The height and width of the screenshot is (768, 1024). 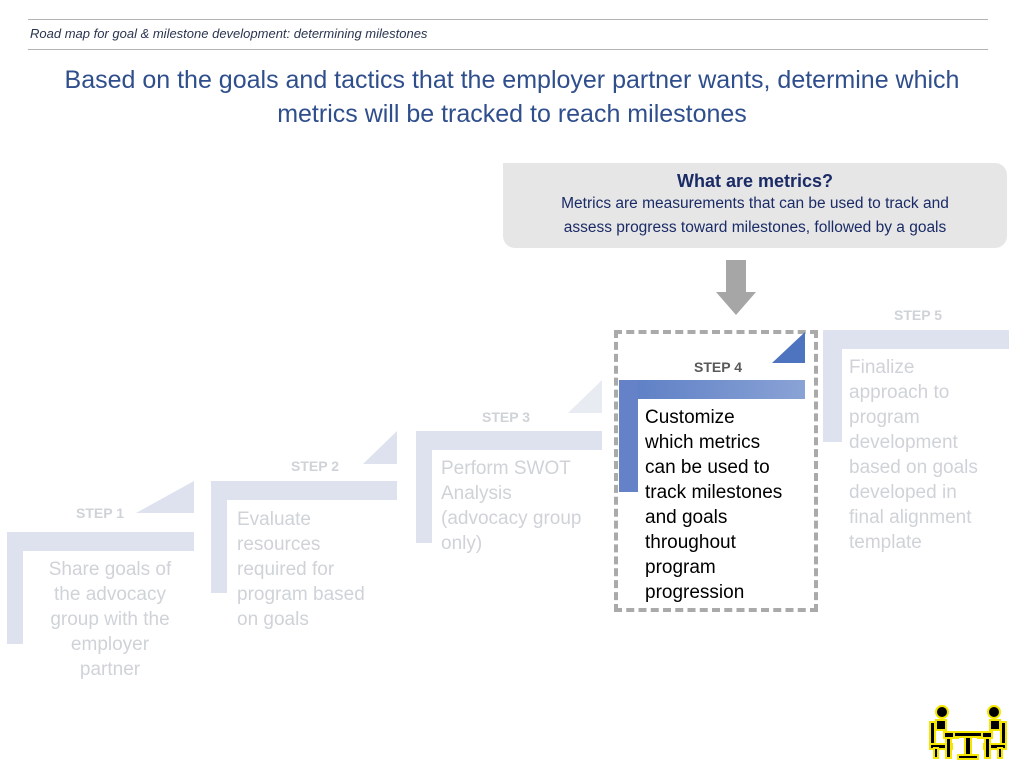 What do you see at coordinates (219, 537) in the screenshot?
I see `step-2-bar-v` at bounding box center [219, 537].